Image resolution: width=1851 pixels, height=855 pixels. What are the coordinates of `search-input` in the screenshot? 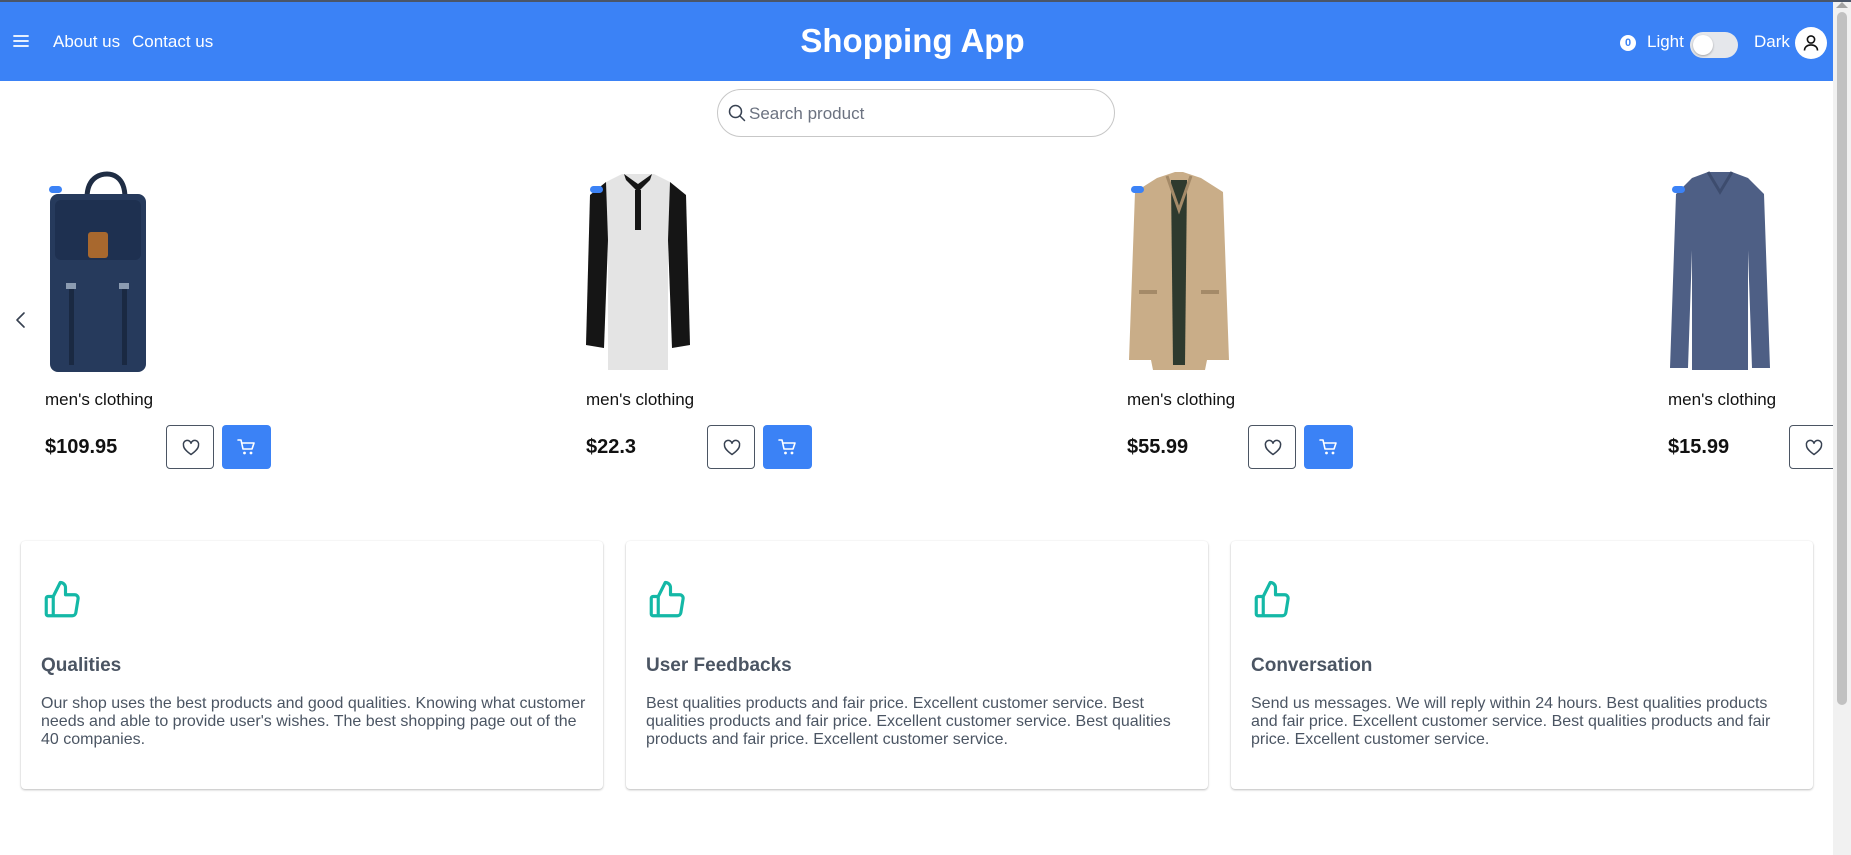 It's located at (919, 114).